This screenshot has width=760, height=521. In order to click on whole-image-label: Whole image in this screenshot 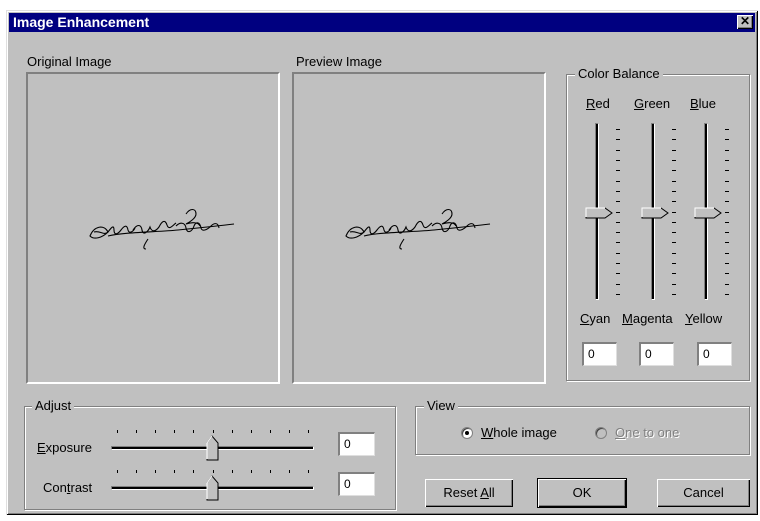, I will do `click(519, 432)`.